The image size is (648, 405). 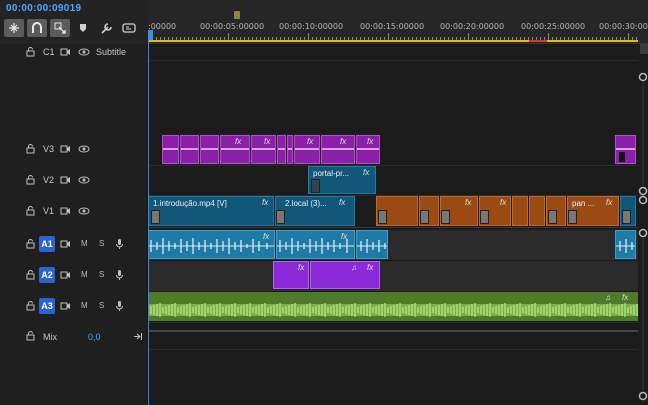 I want to click on vertical-scrollbar, so click(x=643, y=224).